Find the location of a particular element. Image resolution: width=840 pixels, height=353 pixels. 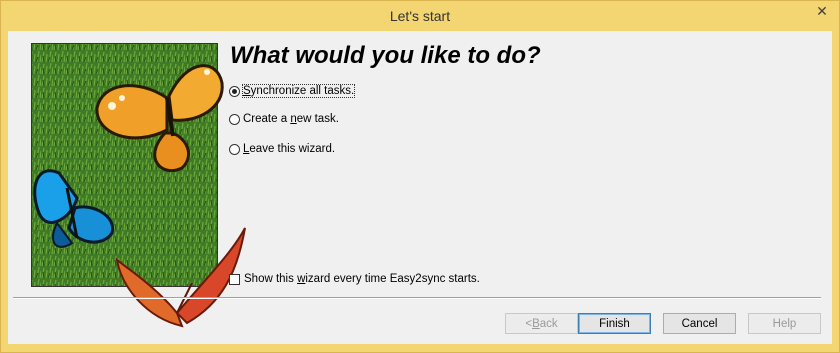

option-create-new-task: Create a new task. is located at coordinates (284, 119).